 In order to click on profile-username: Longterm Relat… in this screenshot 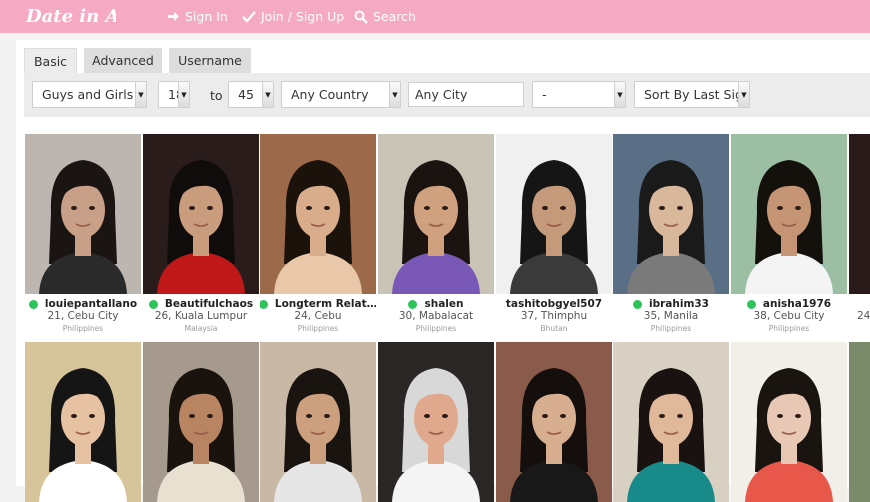, I will do `click(318, 304)`.